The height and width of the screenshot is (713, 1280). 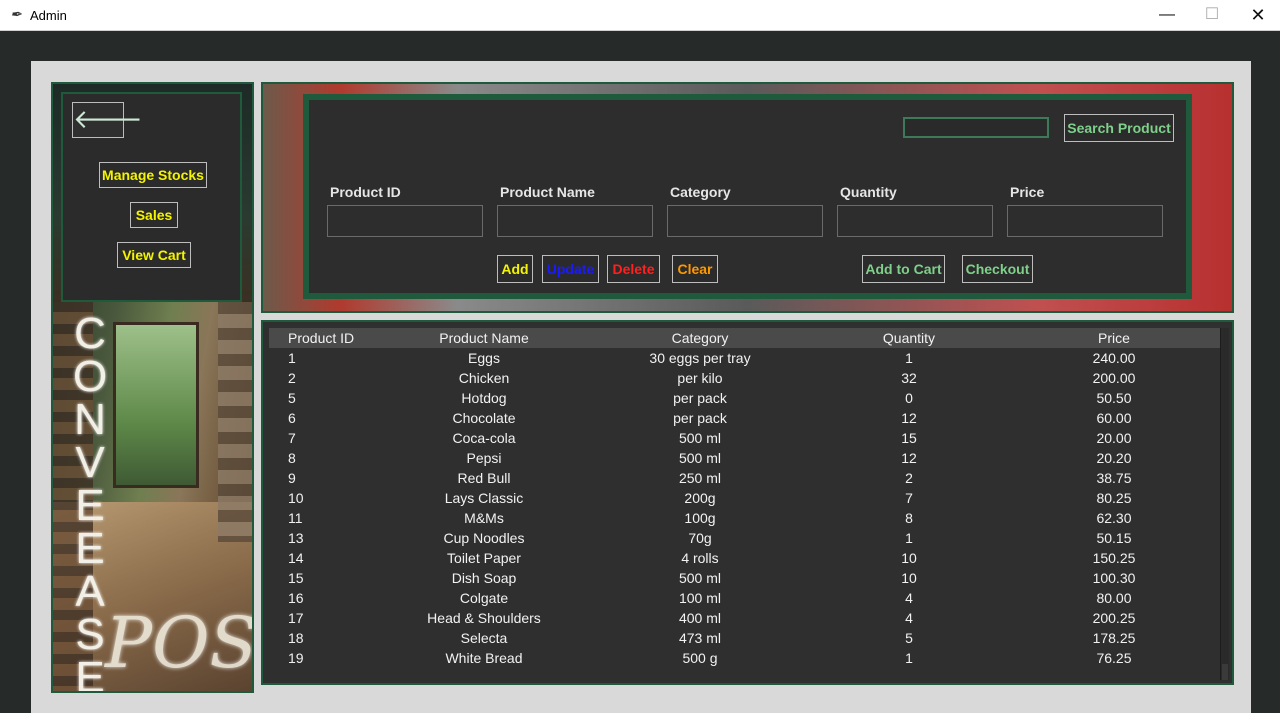 What do you see at coordinates (151, 197) in the screenshot?
I see `nav-box: 🡐 Manage Stocks Sales View Cart` at bounding box center [151, 197].